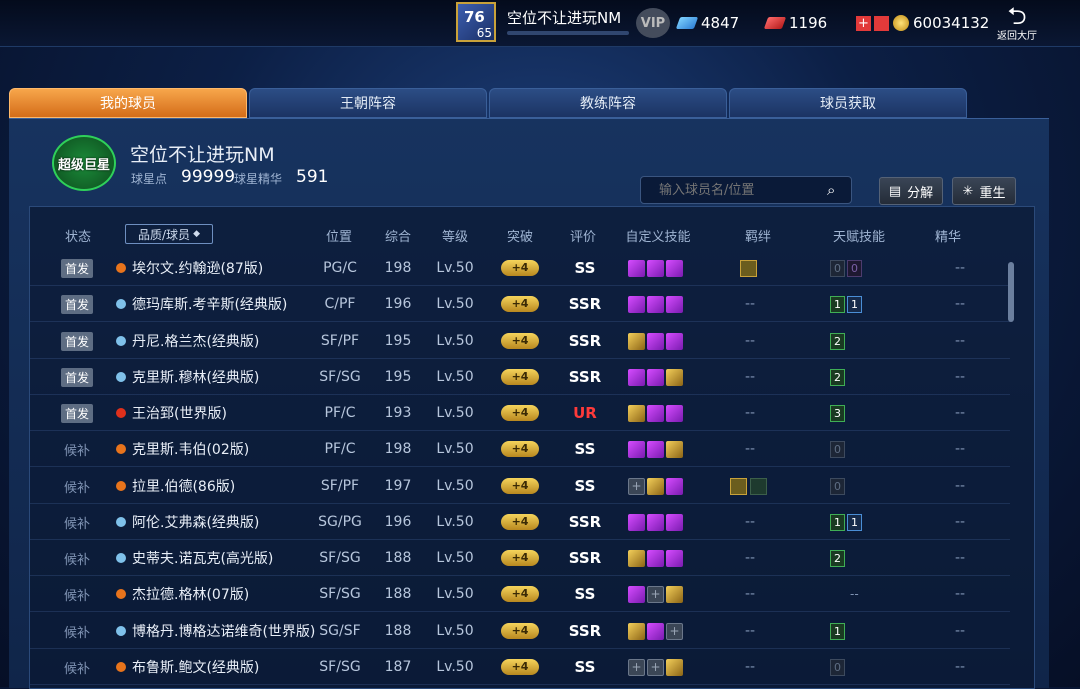 The width and height of the screenshot is (1080, 689). I want to click on ticket-counter: 1196, so click(795, 23).